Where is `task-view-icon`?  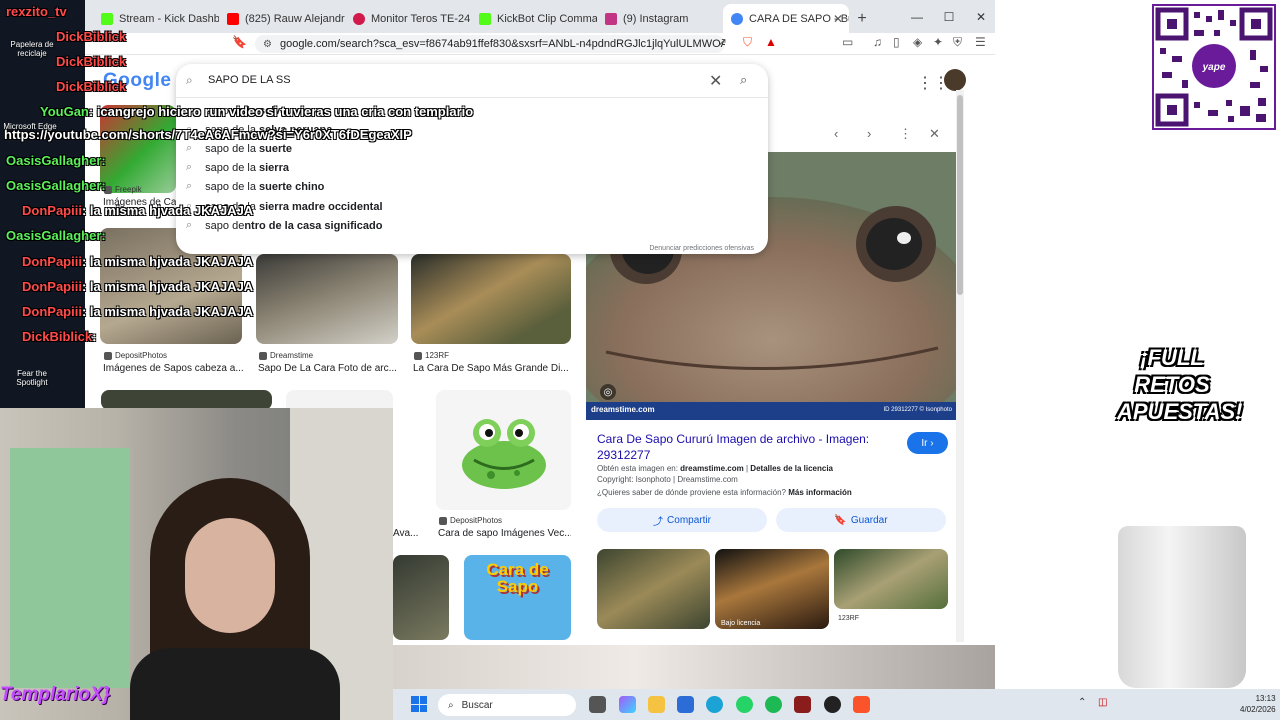 task-view-icon is located at coordinates (597, 704).